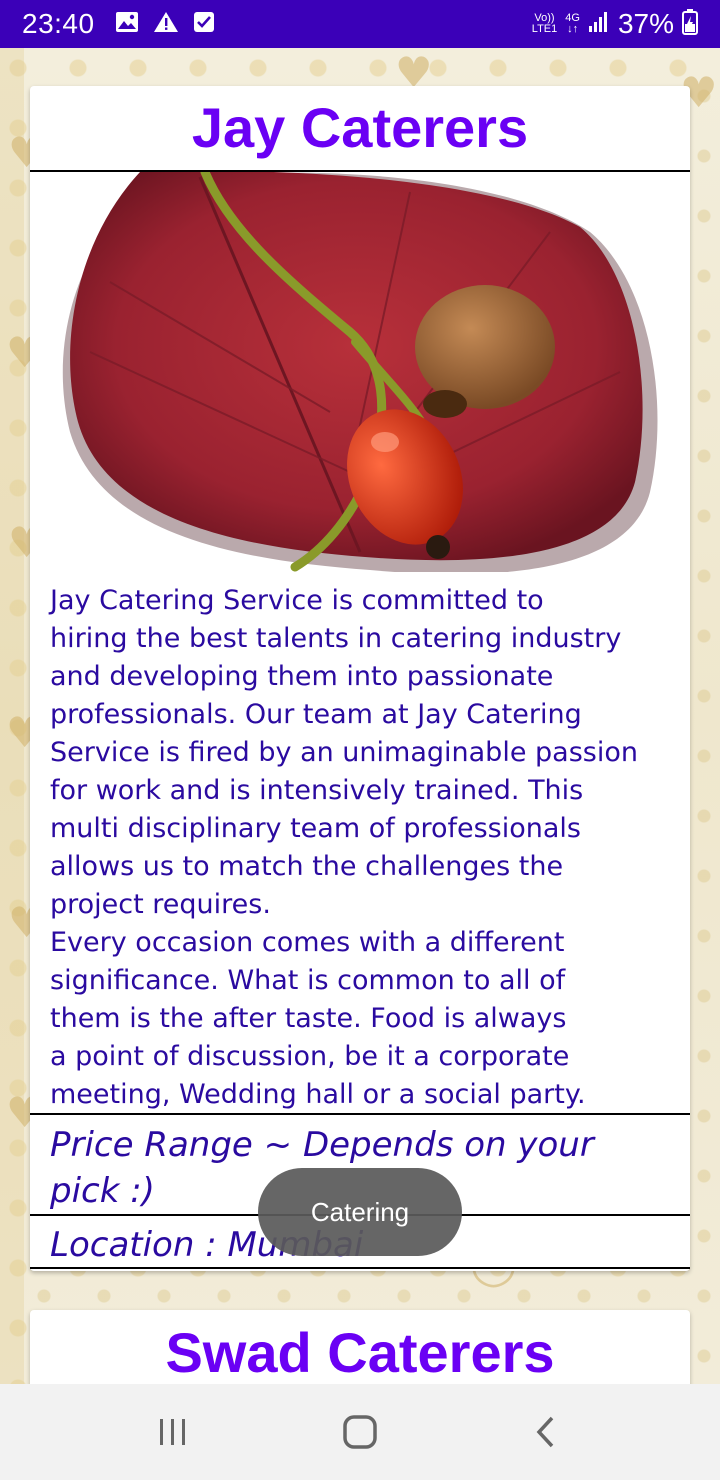  What do you see at coordinates (204, 24) in the screenshot?
I see `checkbox-icon` at bounding box center [204, 24].